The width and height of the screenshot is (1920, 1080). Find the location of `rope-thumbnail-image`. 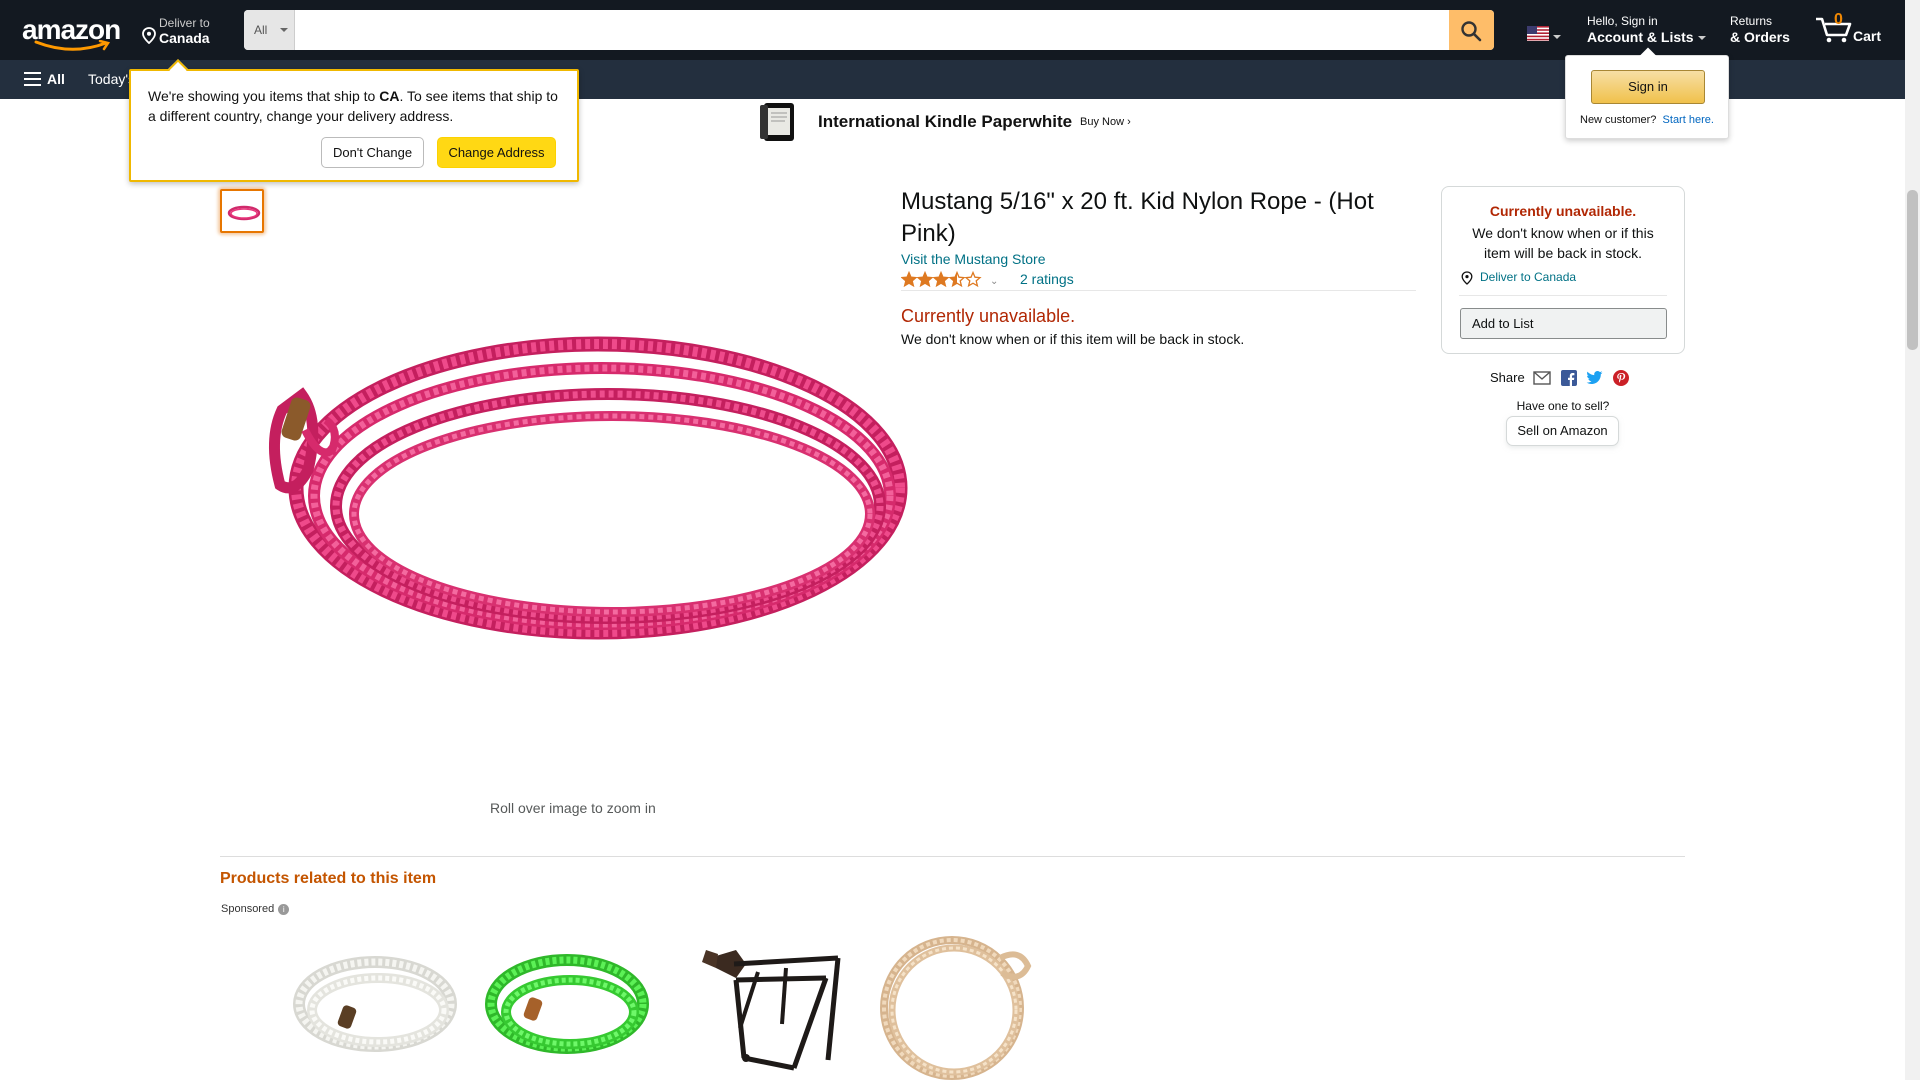

rope-thumbnail-image is located at coordinates (244, 213).